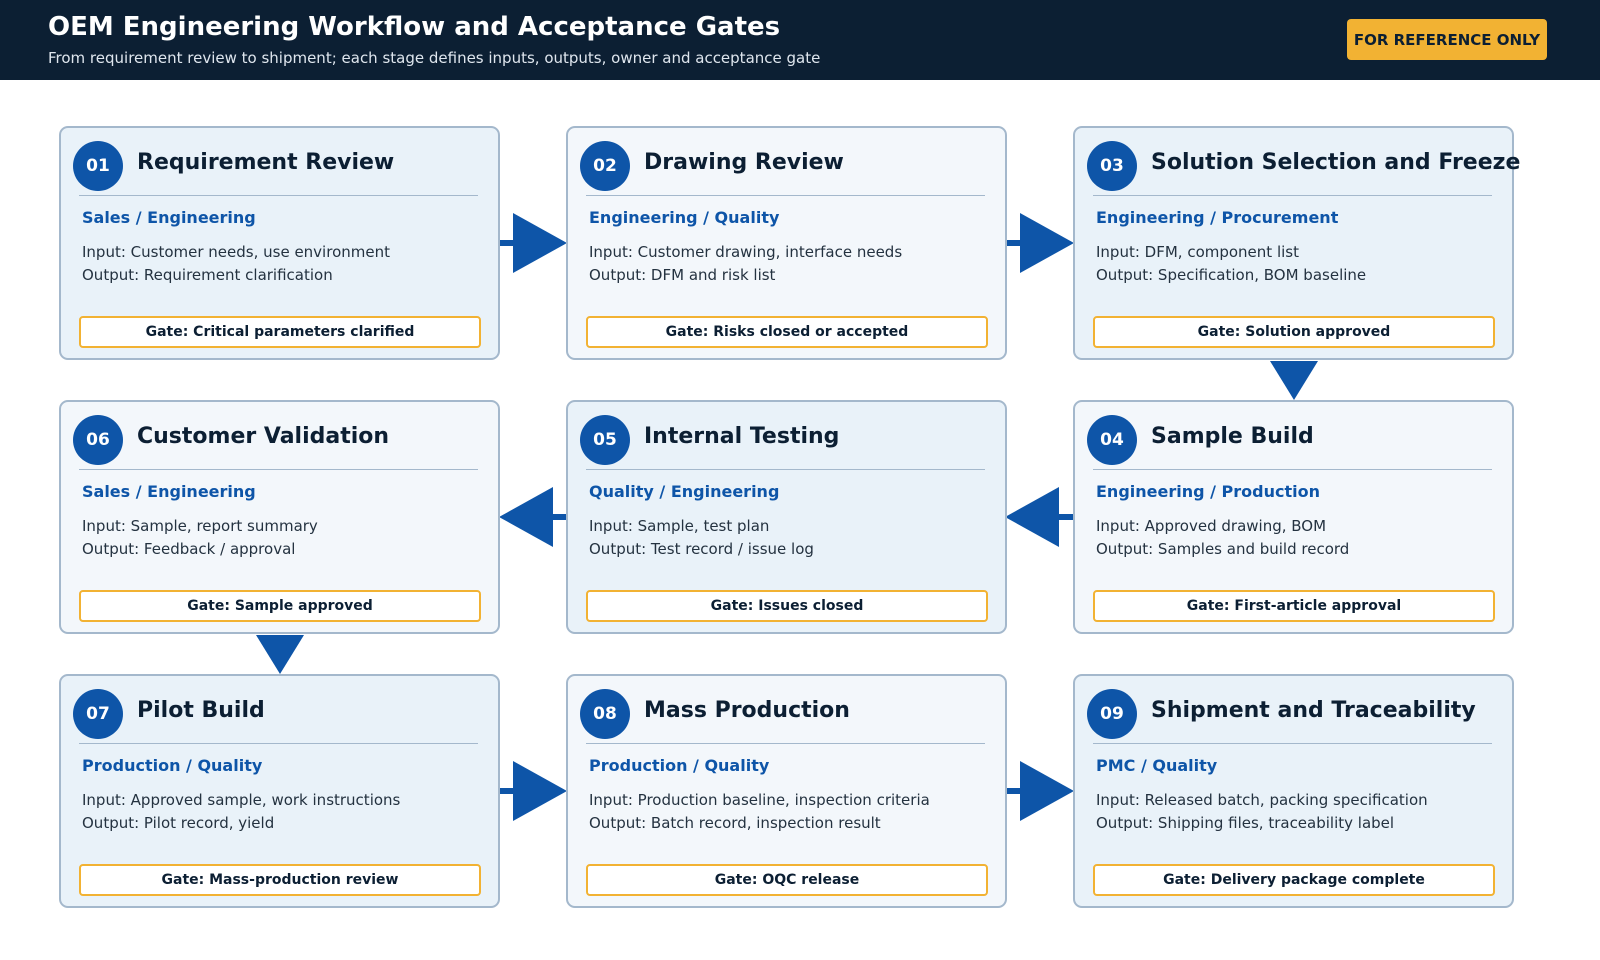 This screenshot has width=1600, height=960. What do you see at coordinates (1294, 606) in the screenshot?
I see `stage-gate: Gate: First-article approval` at bounding box center [1294, 606].